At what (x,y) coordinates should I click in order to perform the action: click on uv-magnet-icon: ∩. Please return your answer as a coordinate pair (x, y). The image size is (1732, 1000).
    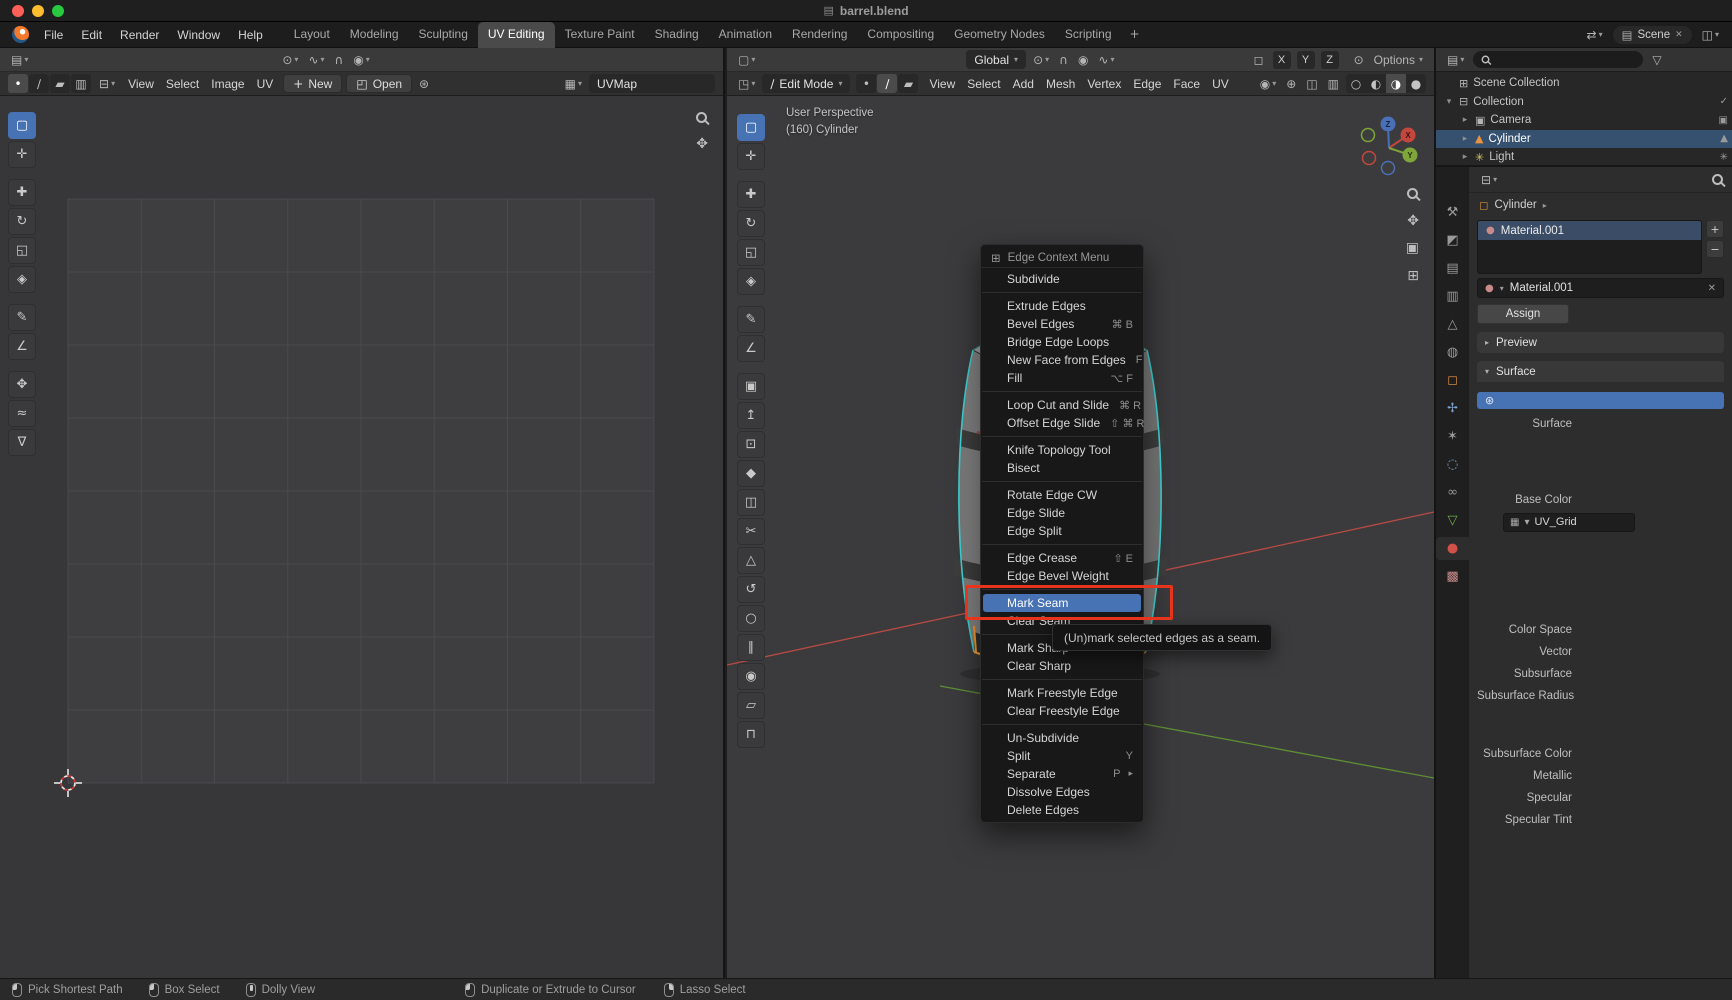
    Looking at the image, I should click on (339, 60).